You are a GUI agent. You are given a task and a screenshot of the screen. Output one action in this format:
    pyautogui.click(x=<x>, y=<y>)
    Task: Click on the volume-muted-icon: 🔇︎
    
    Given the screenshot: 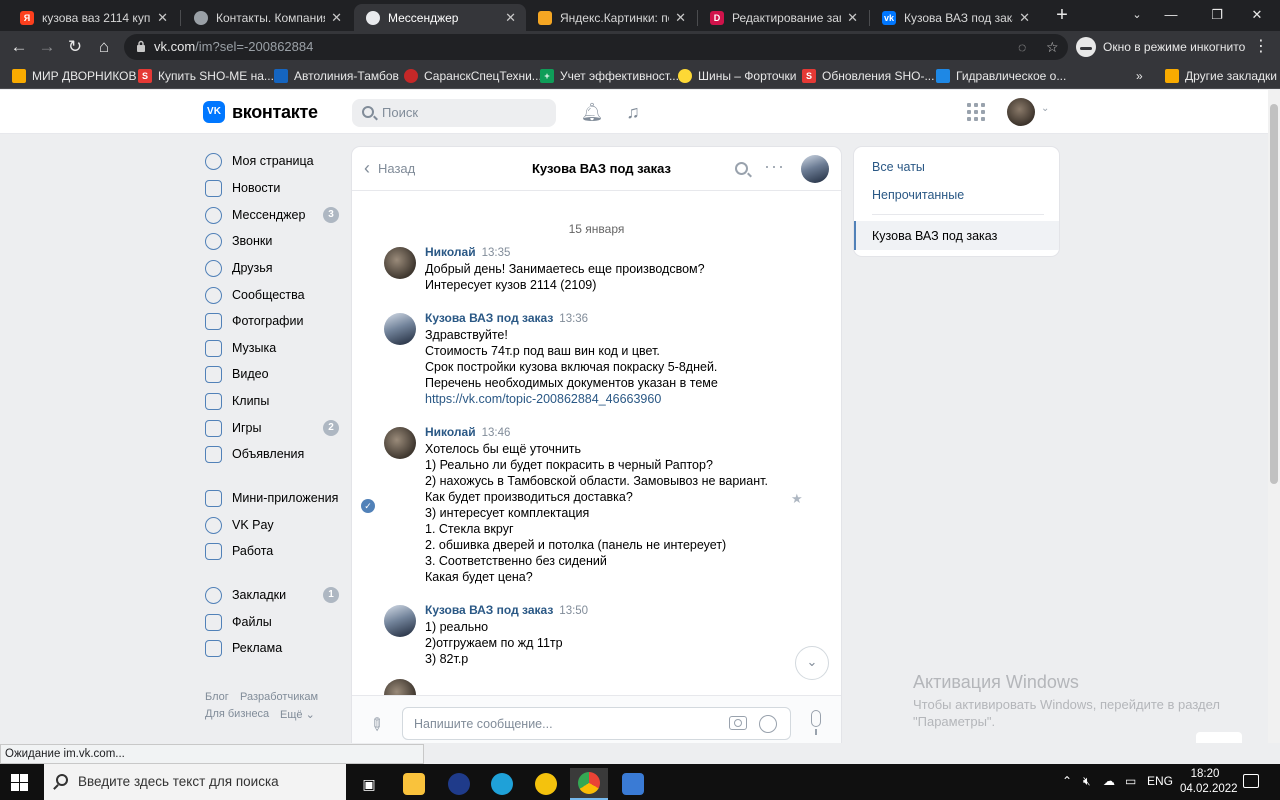 What is the action you would take?
    pyautogui.click(x=1087, y=781)
    